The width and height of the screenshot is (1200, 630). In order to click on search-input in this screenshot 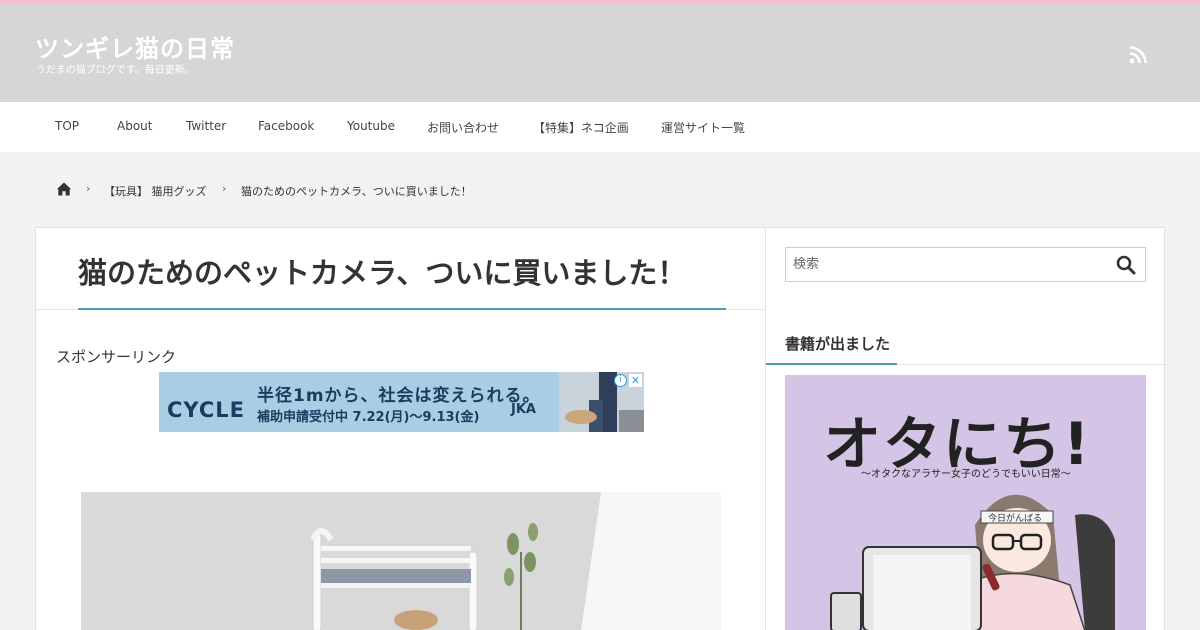, I will do `click(946, 264)`.